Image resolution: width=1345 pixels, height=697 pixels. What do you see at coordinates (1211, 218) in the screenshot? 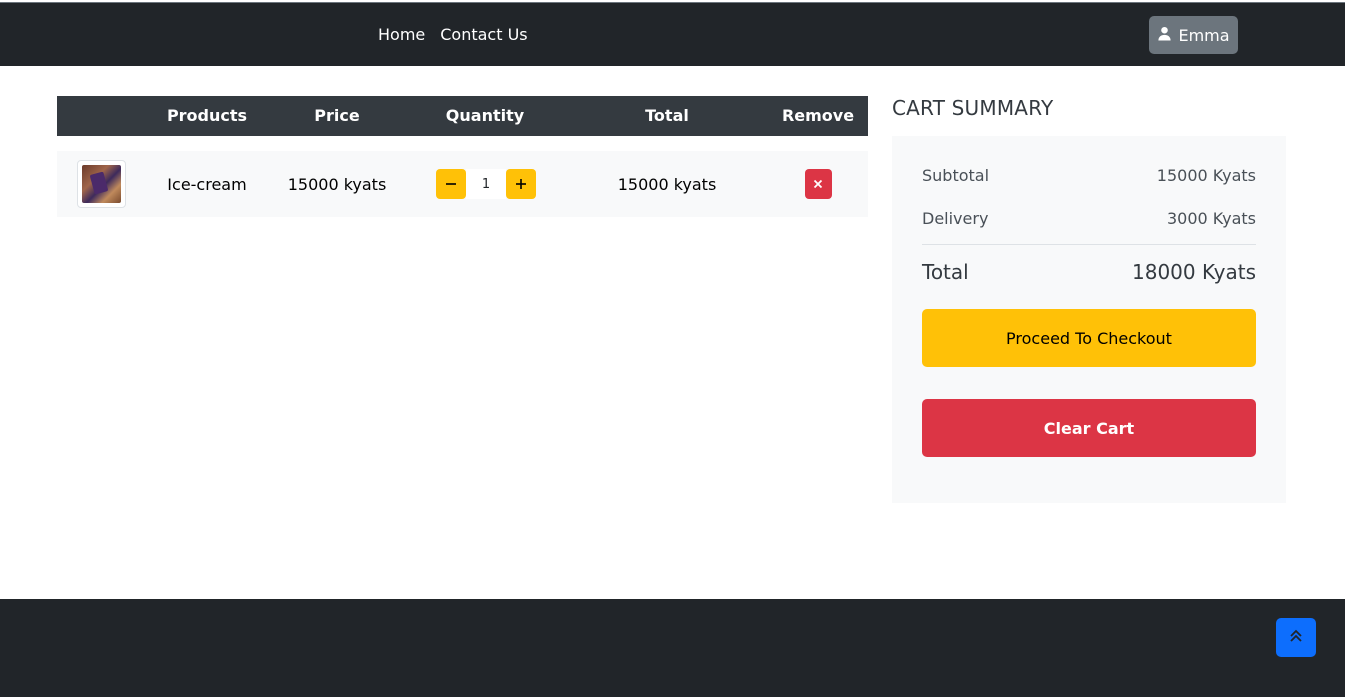
I see `delivery-value: 3000 Kyats` at bounding box center [1211, 218].